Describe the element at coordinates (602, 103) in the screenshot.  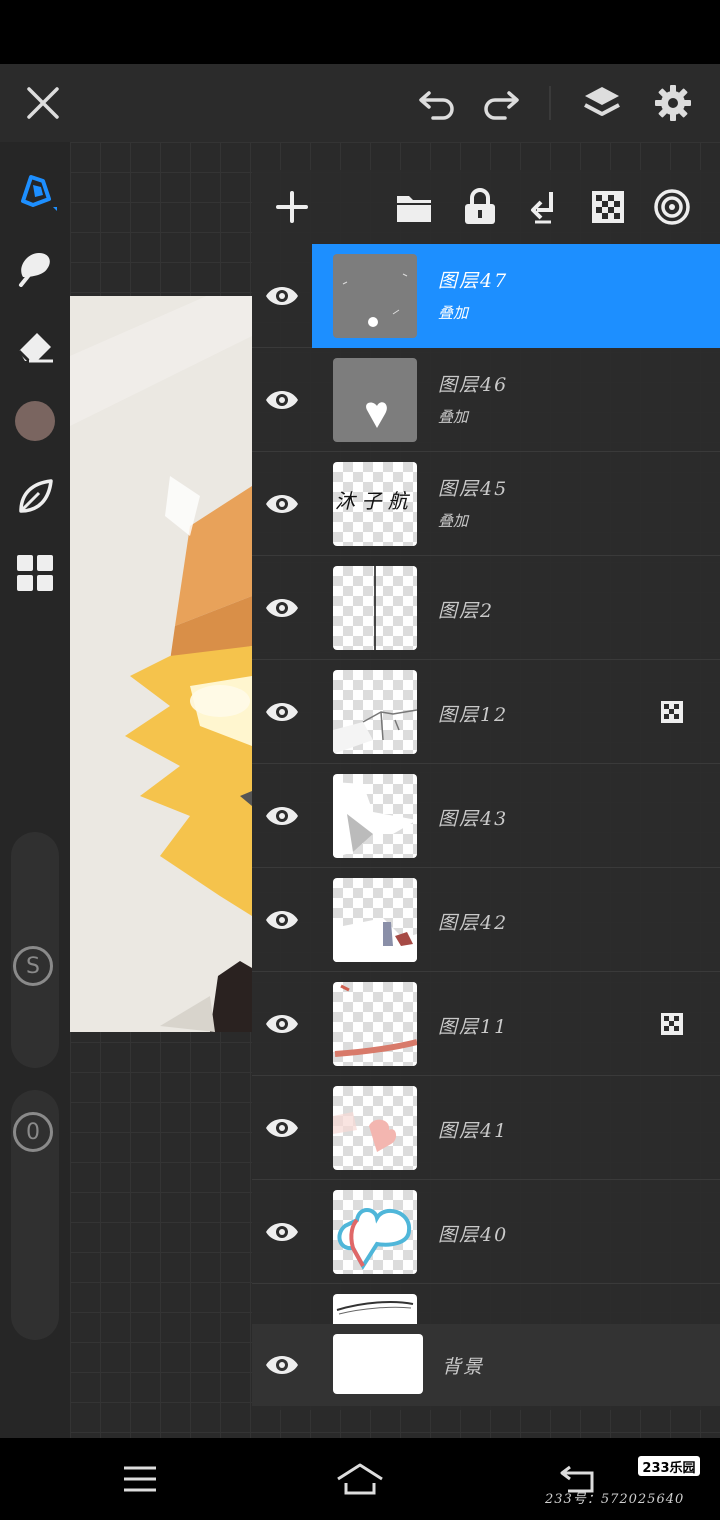
I see `layers-icon` at that location.